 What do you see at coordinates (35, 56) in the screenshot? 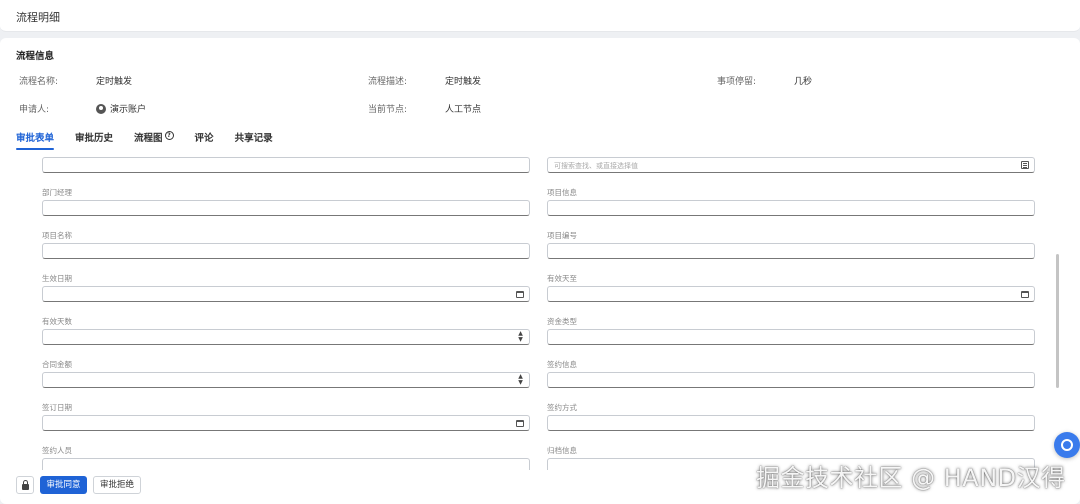
I see `section-title: 流程信息` at bounding box center [35, 56].